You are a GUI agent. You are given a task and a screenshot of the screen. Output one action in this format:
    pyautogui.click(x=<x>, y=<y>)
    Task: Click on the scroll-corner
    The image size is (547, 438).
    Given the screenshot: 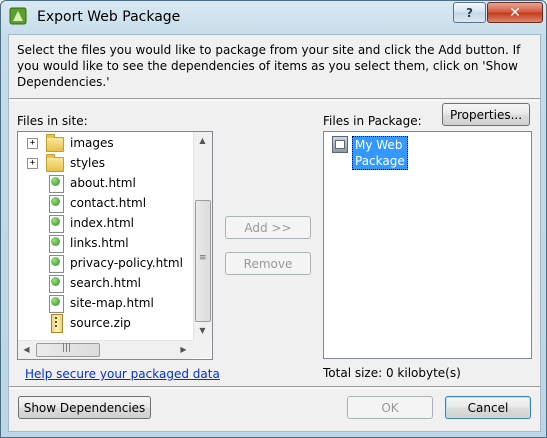 What is the action you would take?
    pyautogui.click(x=202, y=349)
    